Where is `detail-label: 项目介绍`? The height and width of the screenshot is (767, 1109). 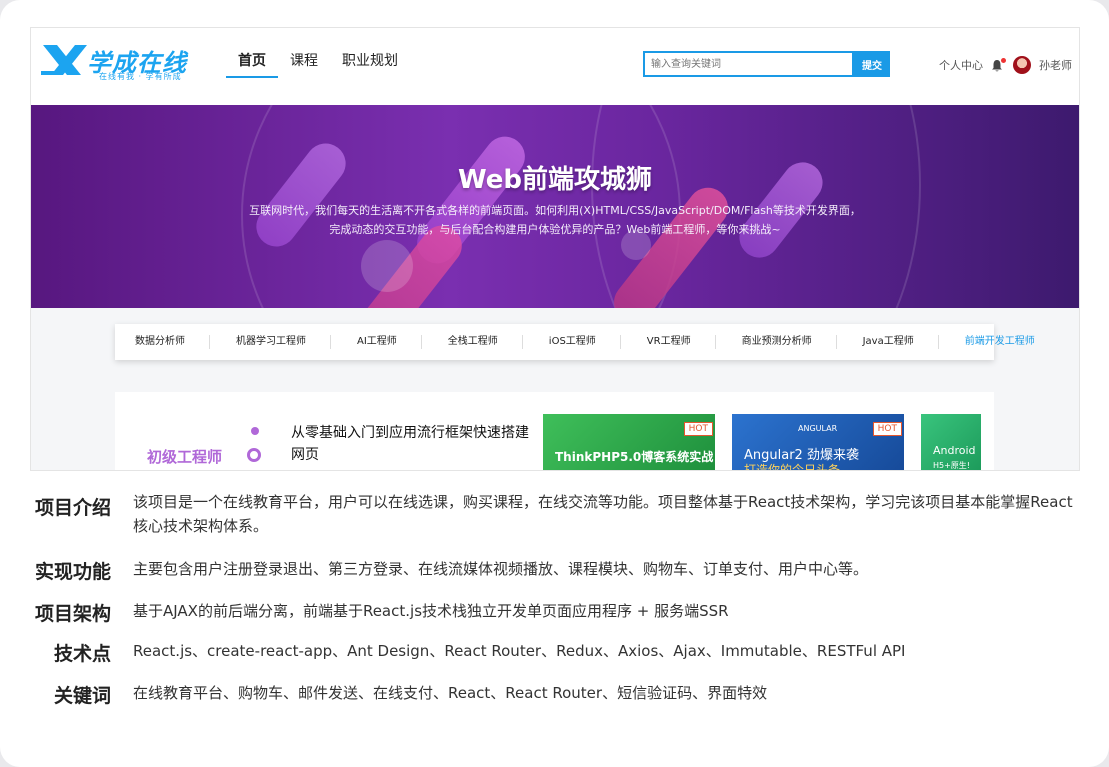 detail-label: 项目介绍 is located at coordinates (72, 508).